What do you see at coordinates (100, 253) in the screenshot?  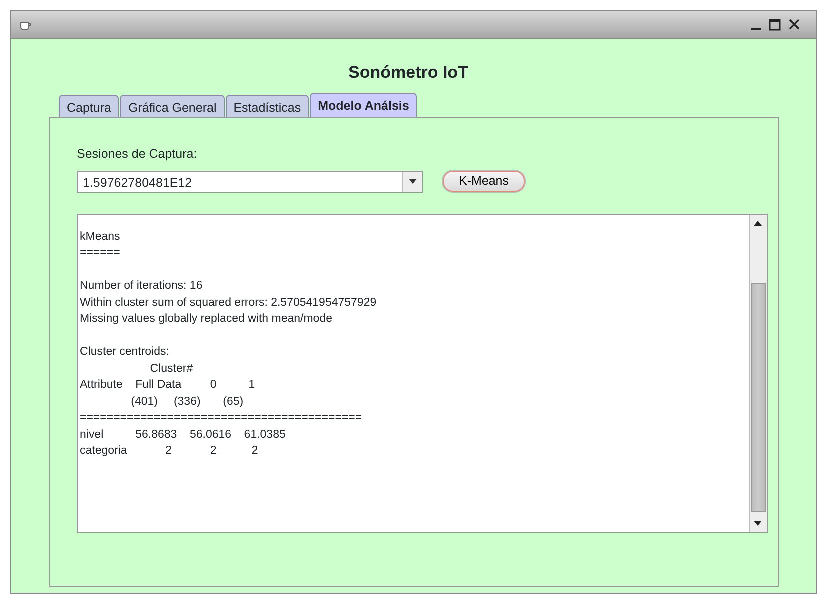 I see `output-line: ======` at bounding box center [100, 253].